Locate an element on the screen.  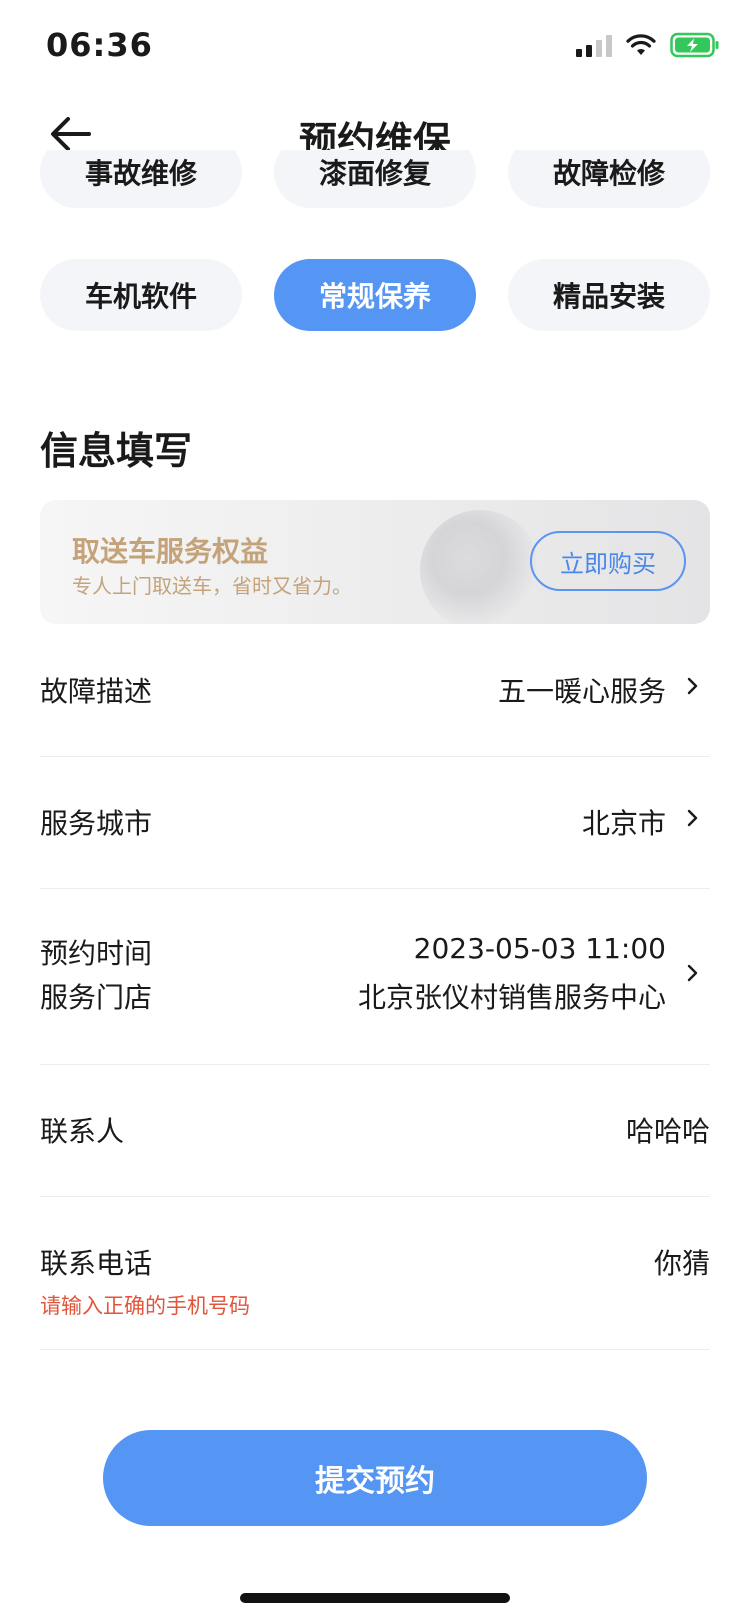
service-city-label: 服务城市 is located at coordinates (96, 823).